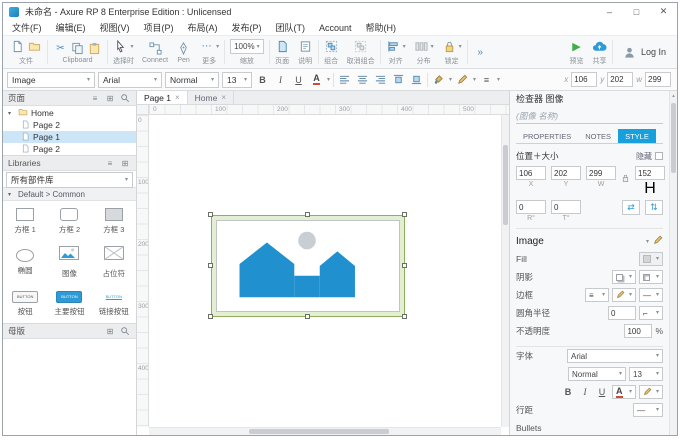 This screenshot has width=680, height=440. I want to click on y-input, so click(566, 173).